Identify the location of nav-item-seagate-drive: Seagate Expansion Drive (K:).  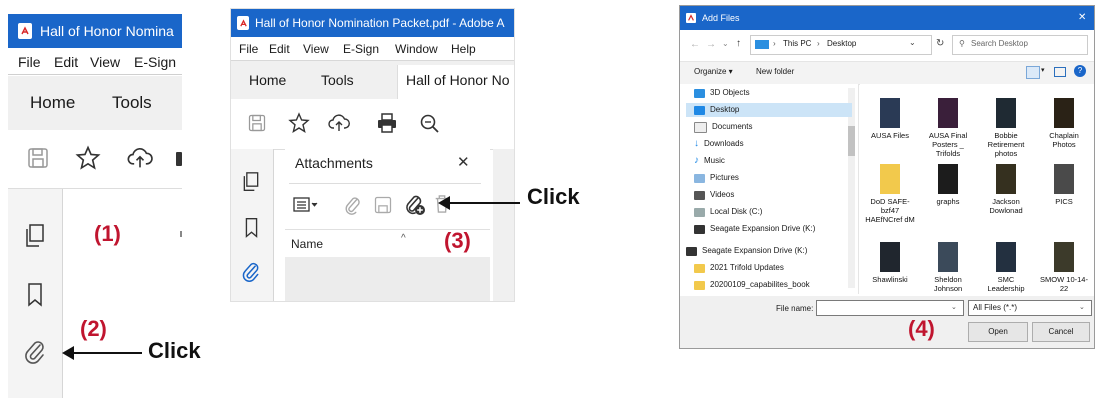
(754, 229).